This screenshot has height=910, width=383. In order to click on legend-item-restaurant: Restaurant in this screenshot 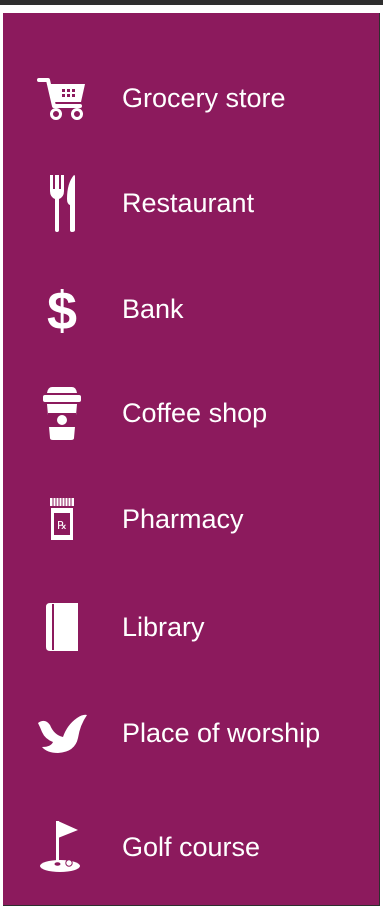, I will do `click(190, 203)`.